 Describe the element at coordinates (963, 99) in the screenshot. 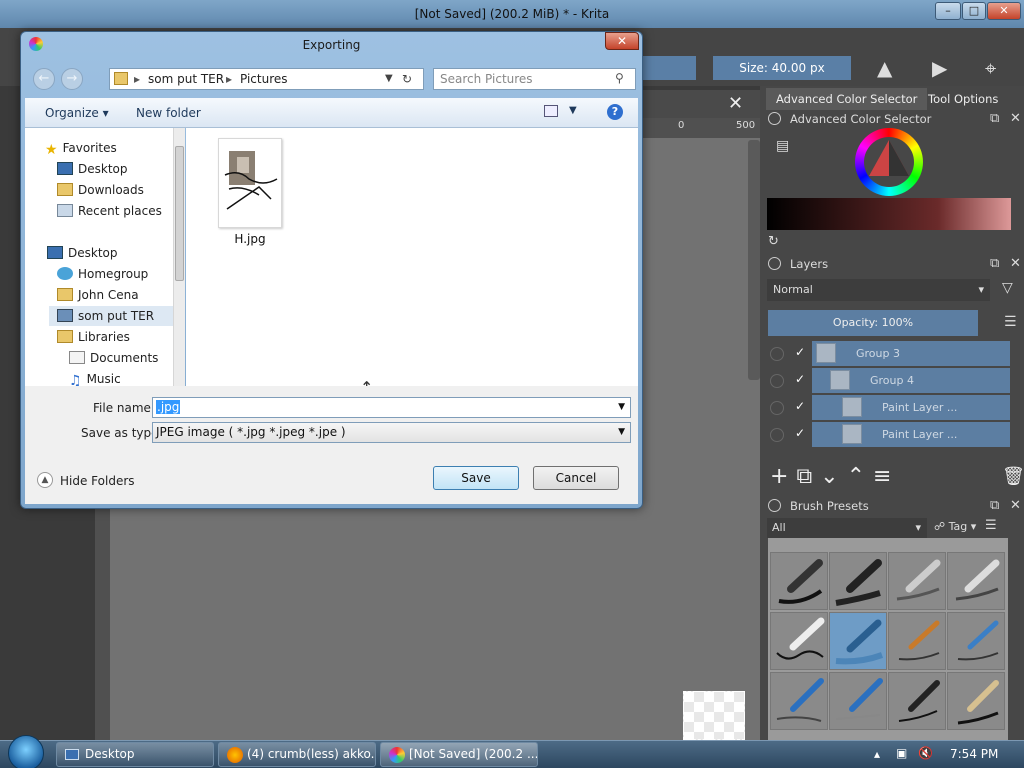

I see `tab-tool-options: Tool Options` at that location.